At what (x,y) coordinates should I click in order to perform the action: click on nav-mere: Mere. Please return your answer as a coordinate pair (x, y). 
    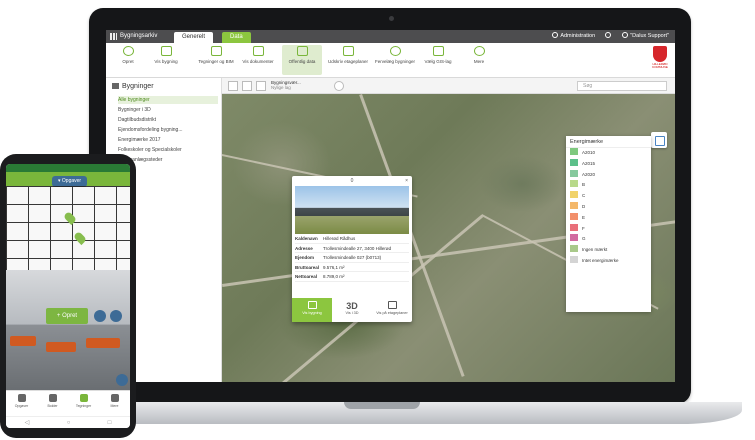
    Looking at the image, I should click on (114, 403).